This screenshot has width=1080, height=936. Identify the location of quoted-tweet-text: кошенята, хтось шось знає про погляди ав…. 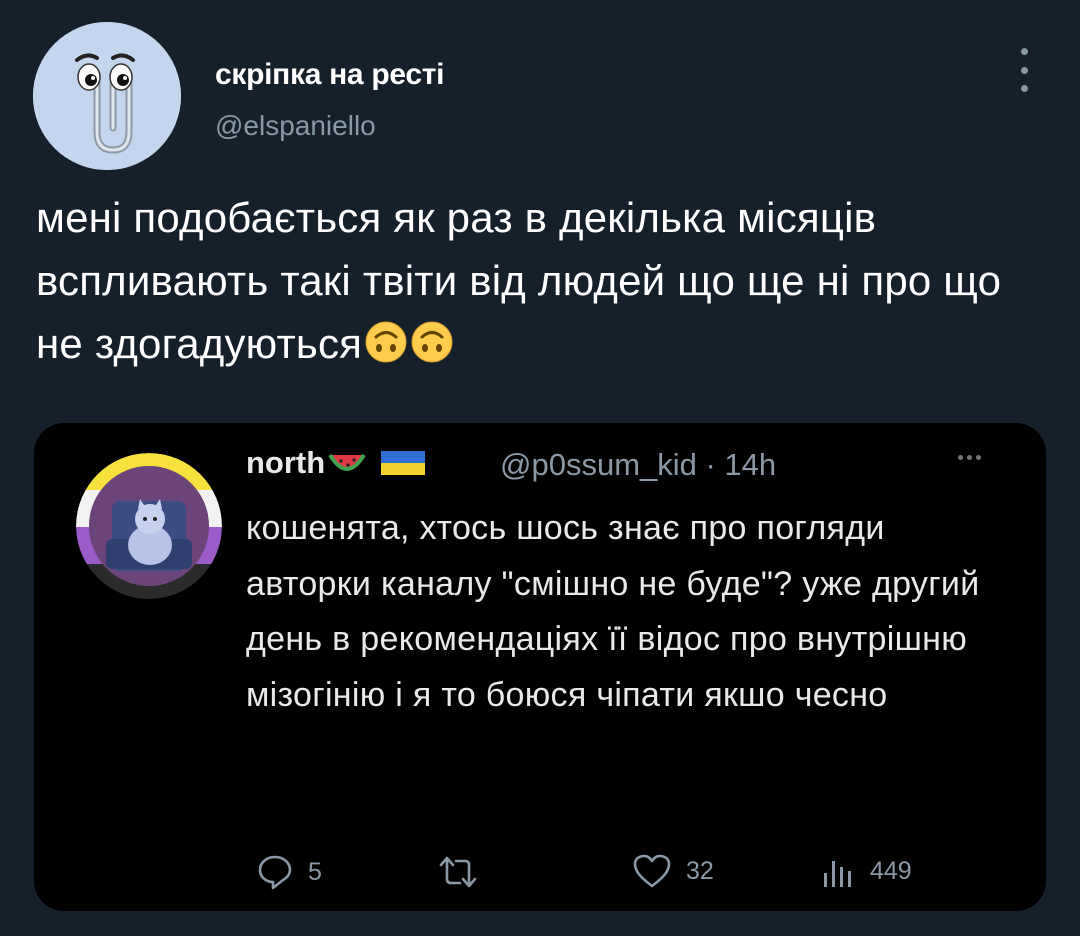
(613, 611).